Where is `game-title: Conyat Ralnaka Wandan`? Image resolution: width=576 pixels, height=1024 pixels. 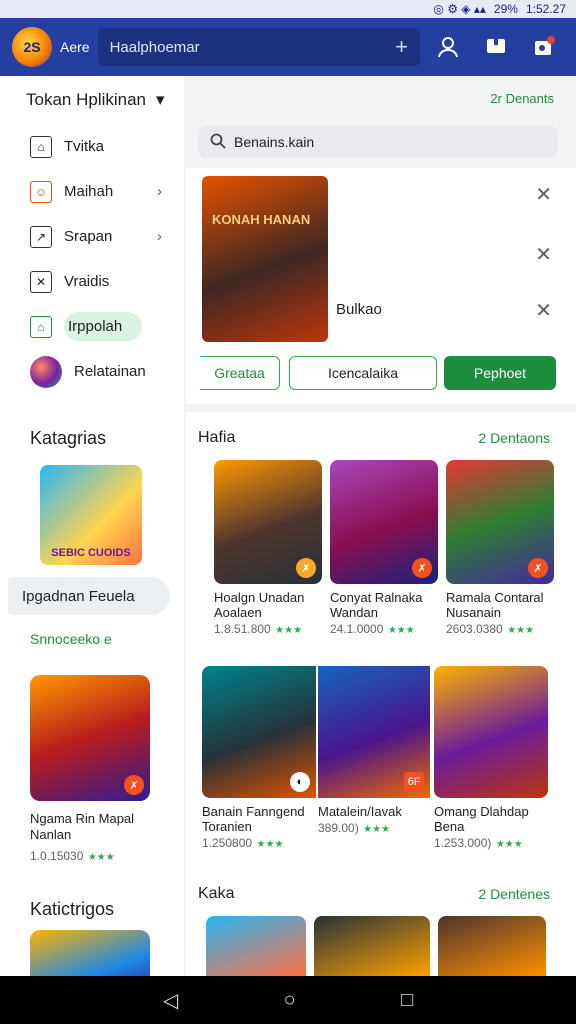 game-title: Conyat Ralnaka Wandan is located at coordinates (376, 605).